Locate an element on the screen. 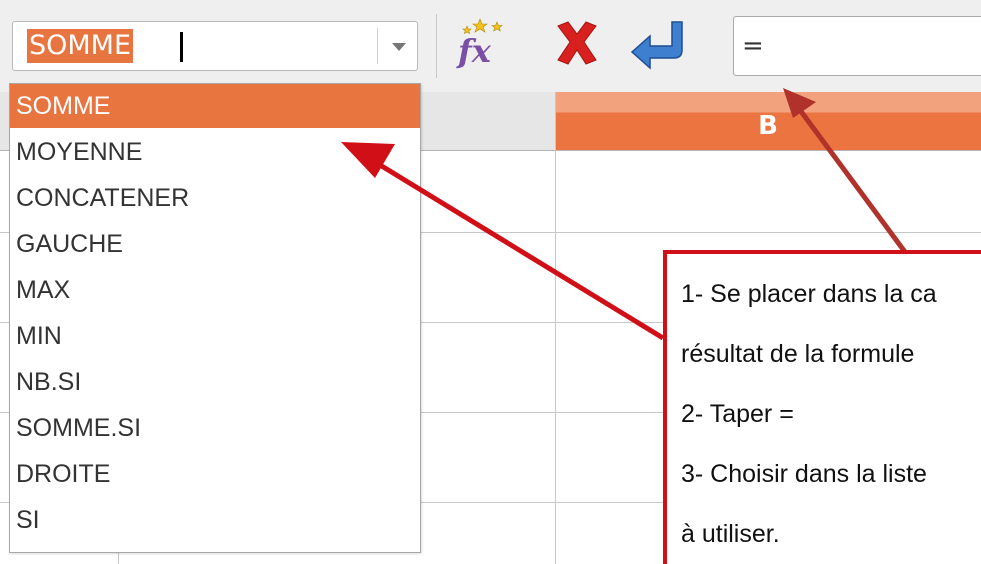 The height and width of the screenshot is (564, 981). annotation-arrow-to-formula is located at coordinates (852, 181).